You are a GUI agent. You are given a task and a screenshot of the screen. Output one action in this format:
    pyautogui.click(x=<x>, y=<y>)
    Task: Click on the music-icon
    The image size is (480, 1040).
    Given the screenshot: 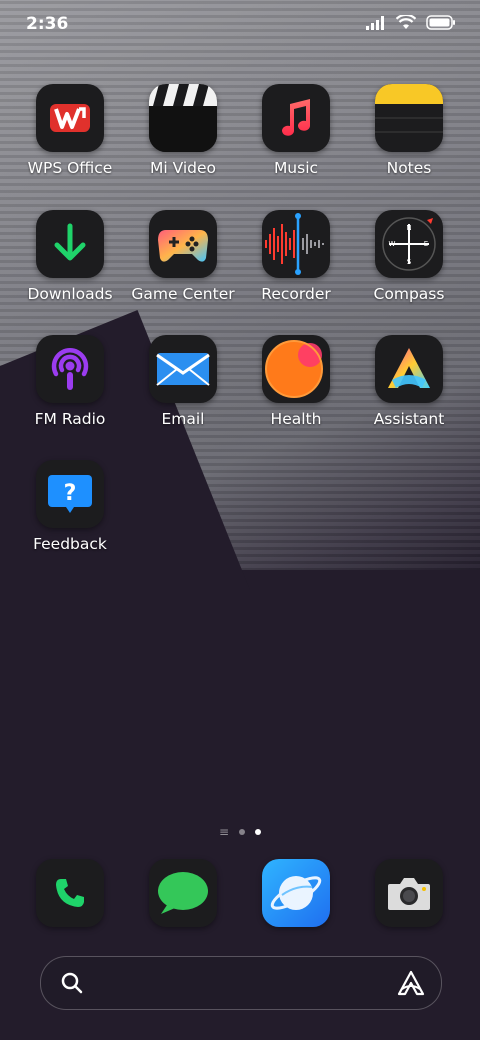 What is the action you would take?
    pyautogui.click(x=296, y=118)
    